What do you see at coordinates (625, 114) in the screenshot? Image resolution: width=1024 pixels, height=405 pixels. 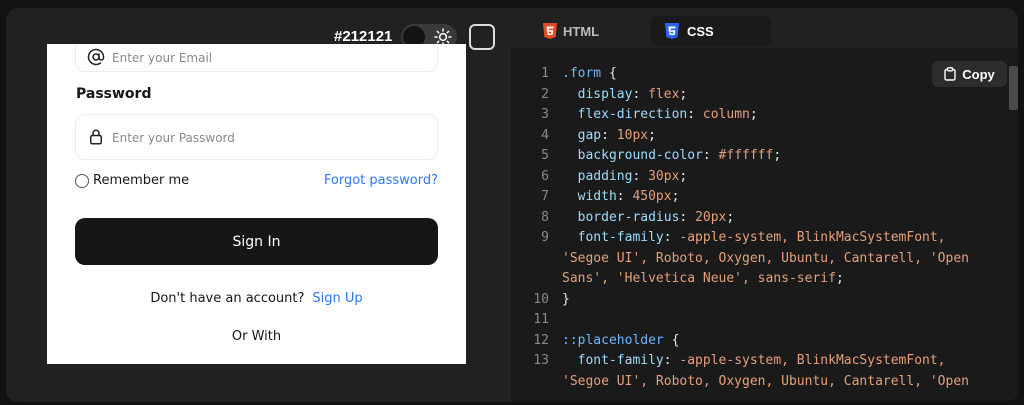 I see `code-token: flex-direction` at bounding box center [625, 114].